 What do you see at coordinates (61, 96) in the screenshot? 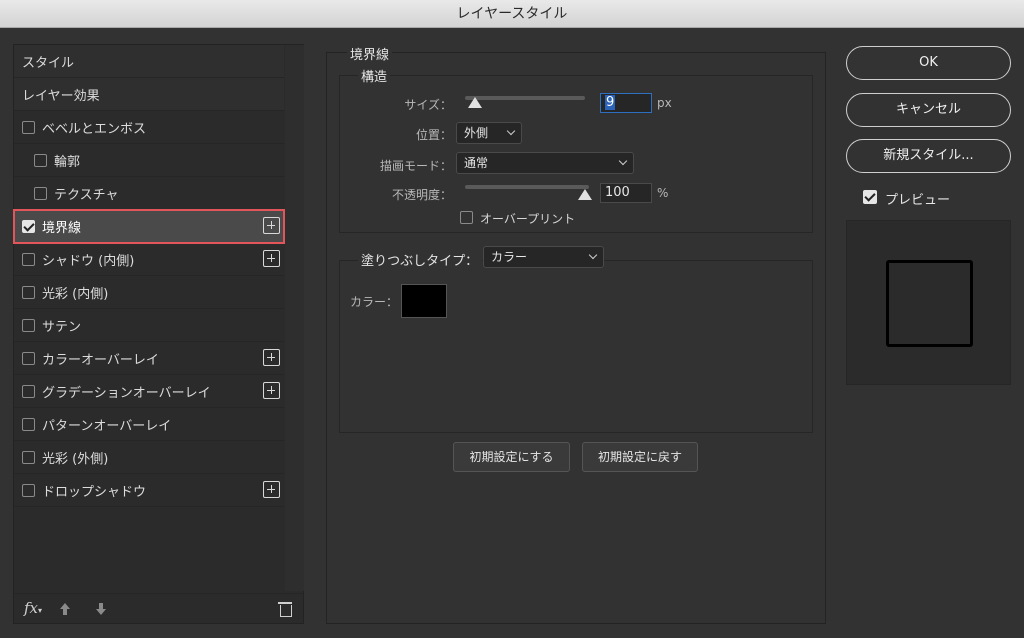
I see `style-list-item-label: レイヤー効果` at bounding box center [61, 96].